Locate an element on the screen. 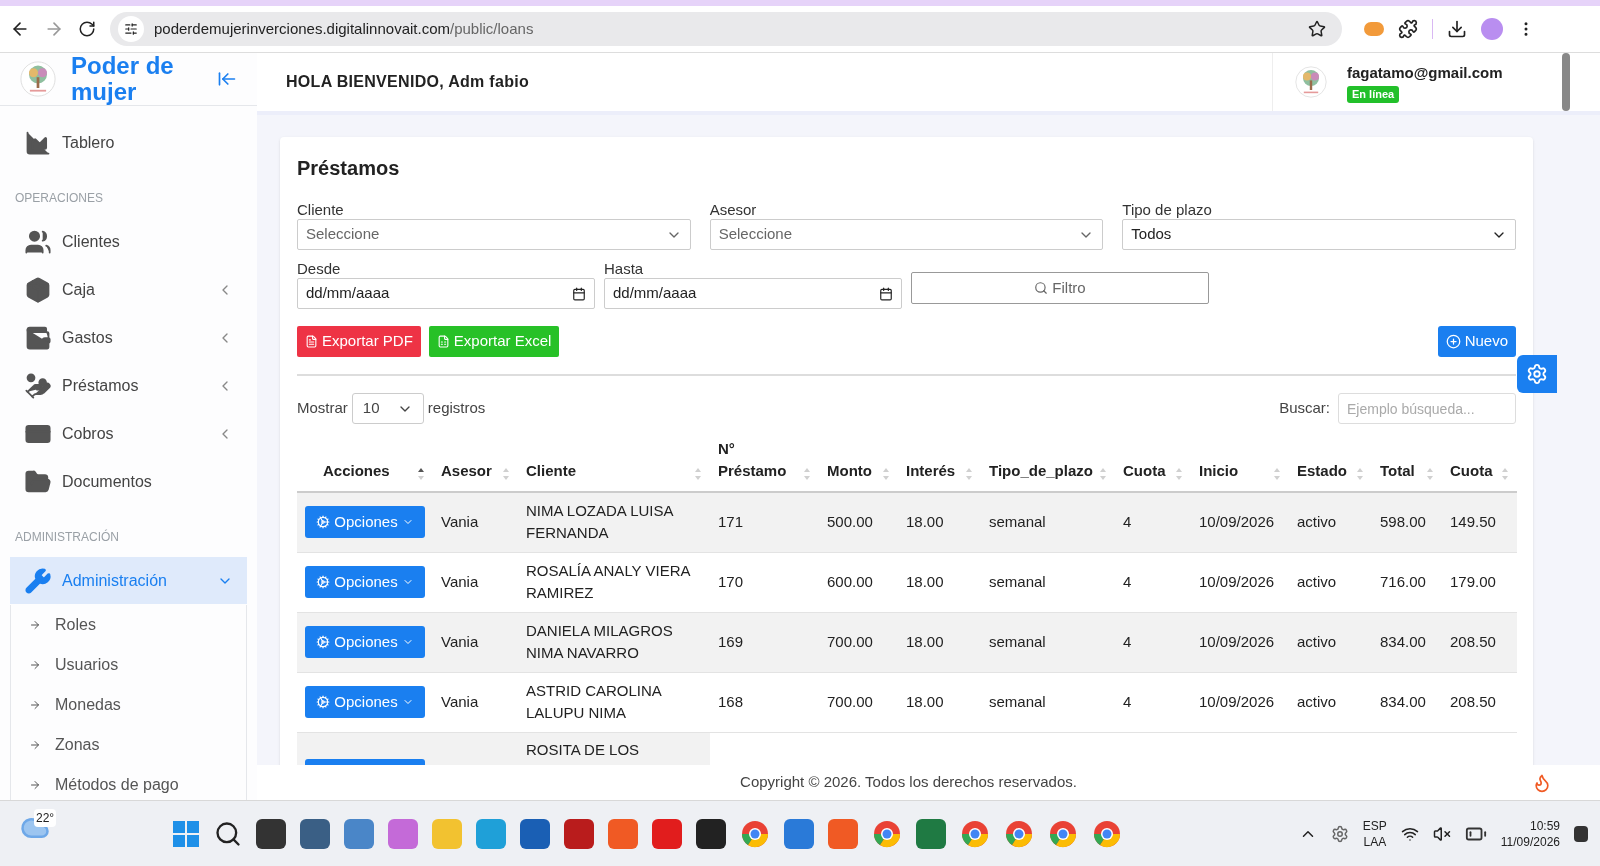  collapse-sidebar-icon is located at coordinates (227, 79).